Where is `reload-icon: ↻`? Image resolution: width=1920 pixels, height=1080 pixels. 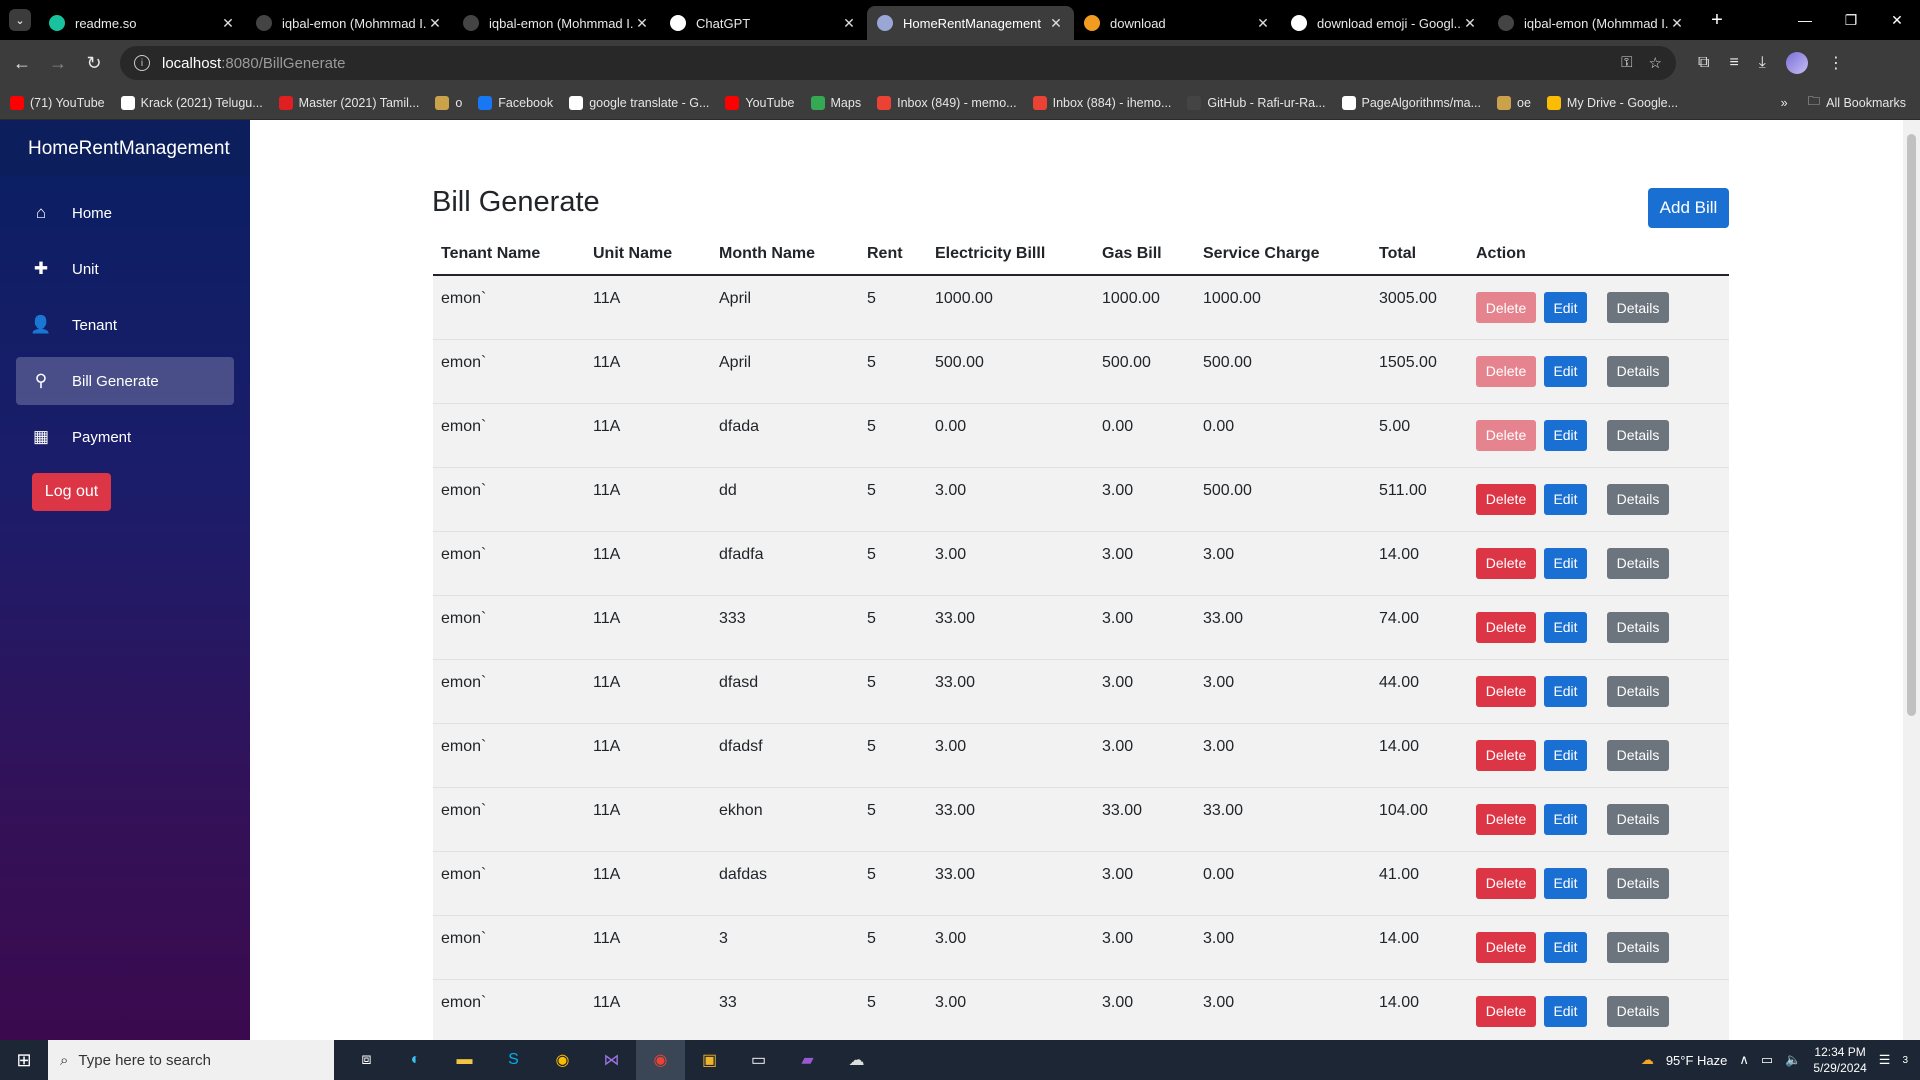
reload-icon: ↻ is located at coordinates (94, 63).